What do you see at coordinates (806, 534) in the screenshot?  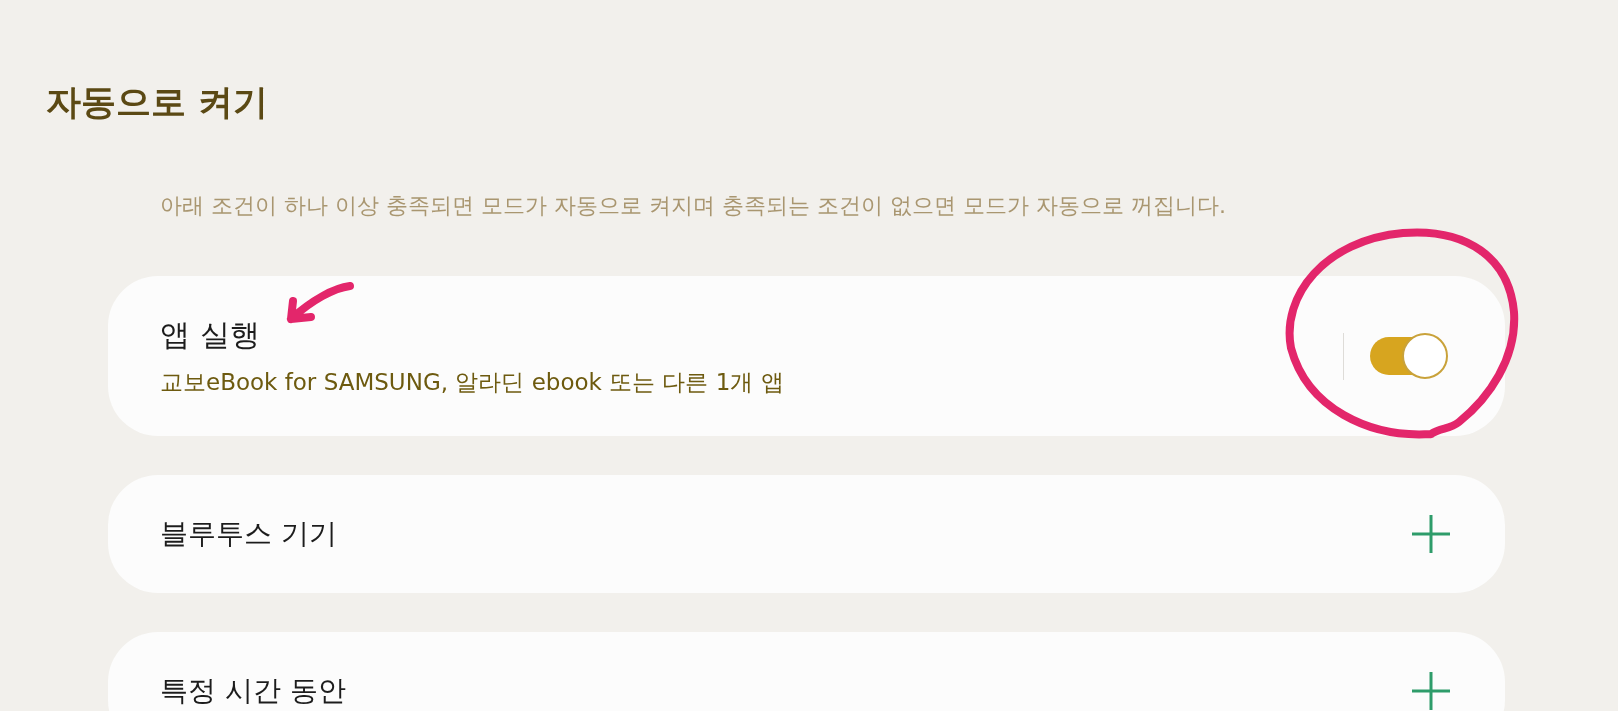 I see `condition-card: 블루투스 기기` at bounding box center [806, 534].